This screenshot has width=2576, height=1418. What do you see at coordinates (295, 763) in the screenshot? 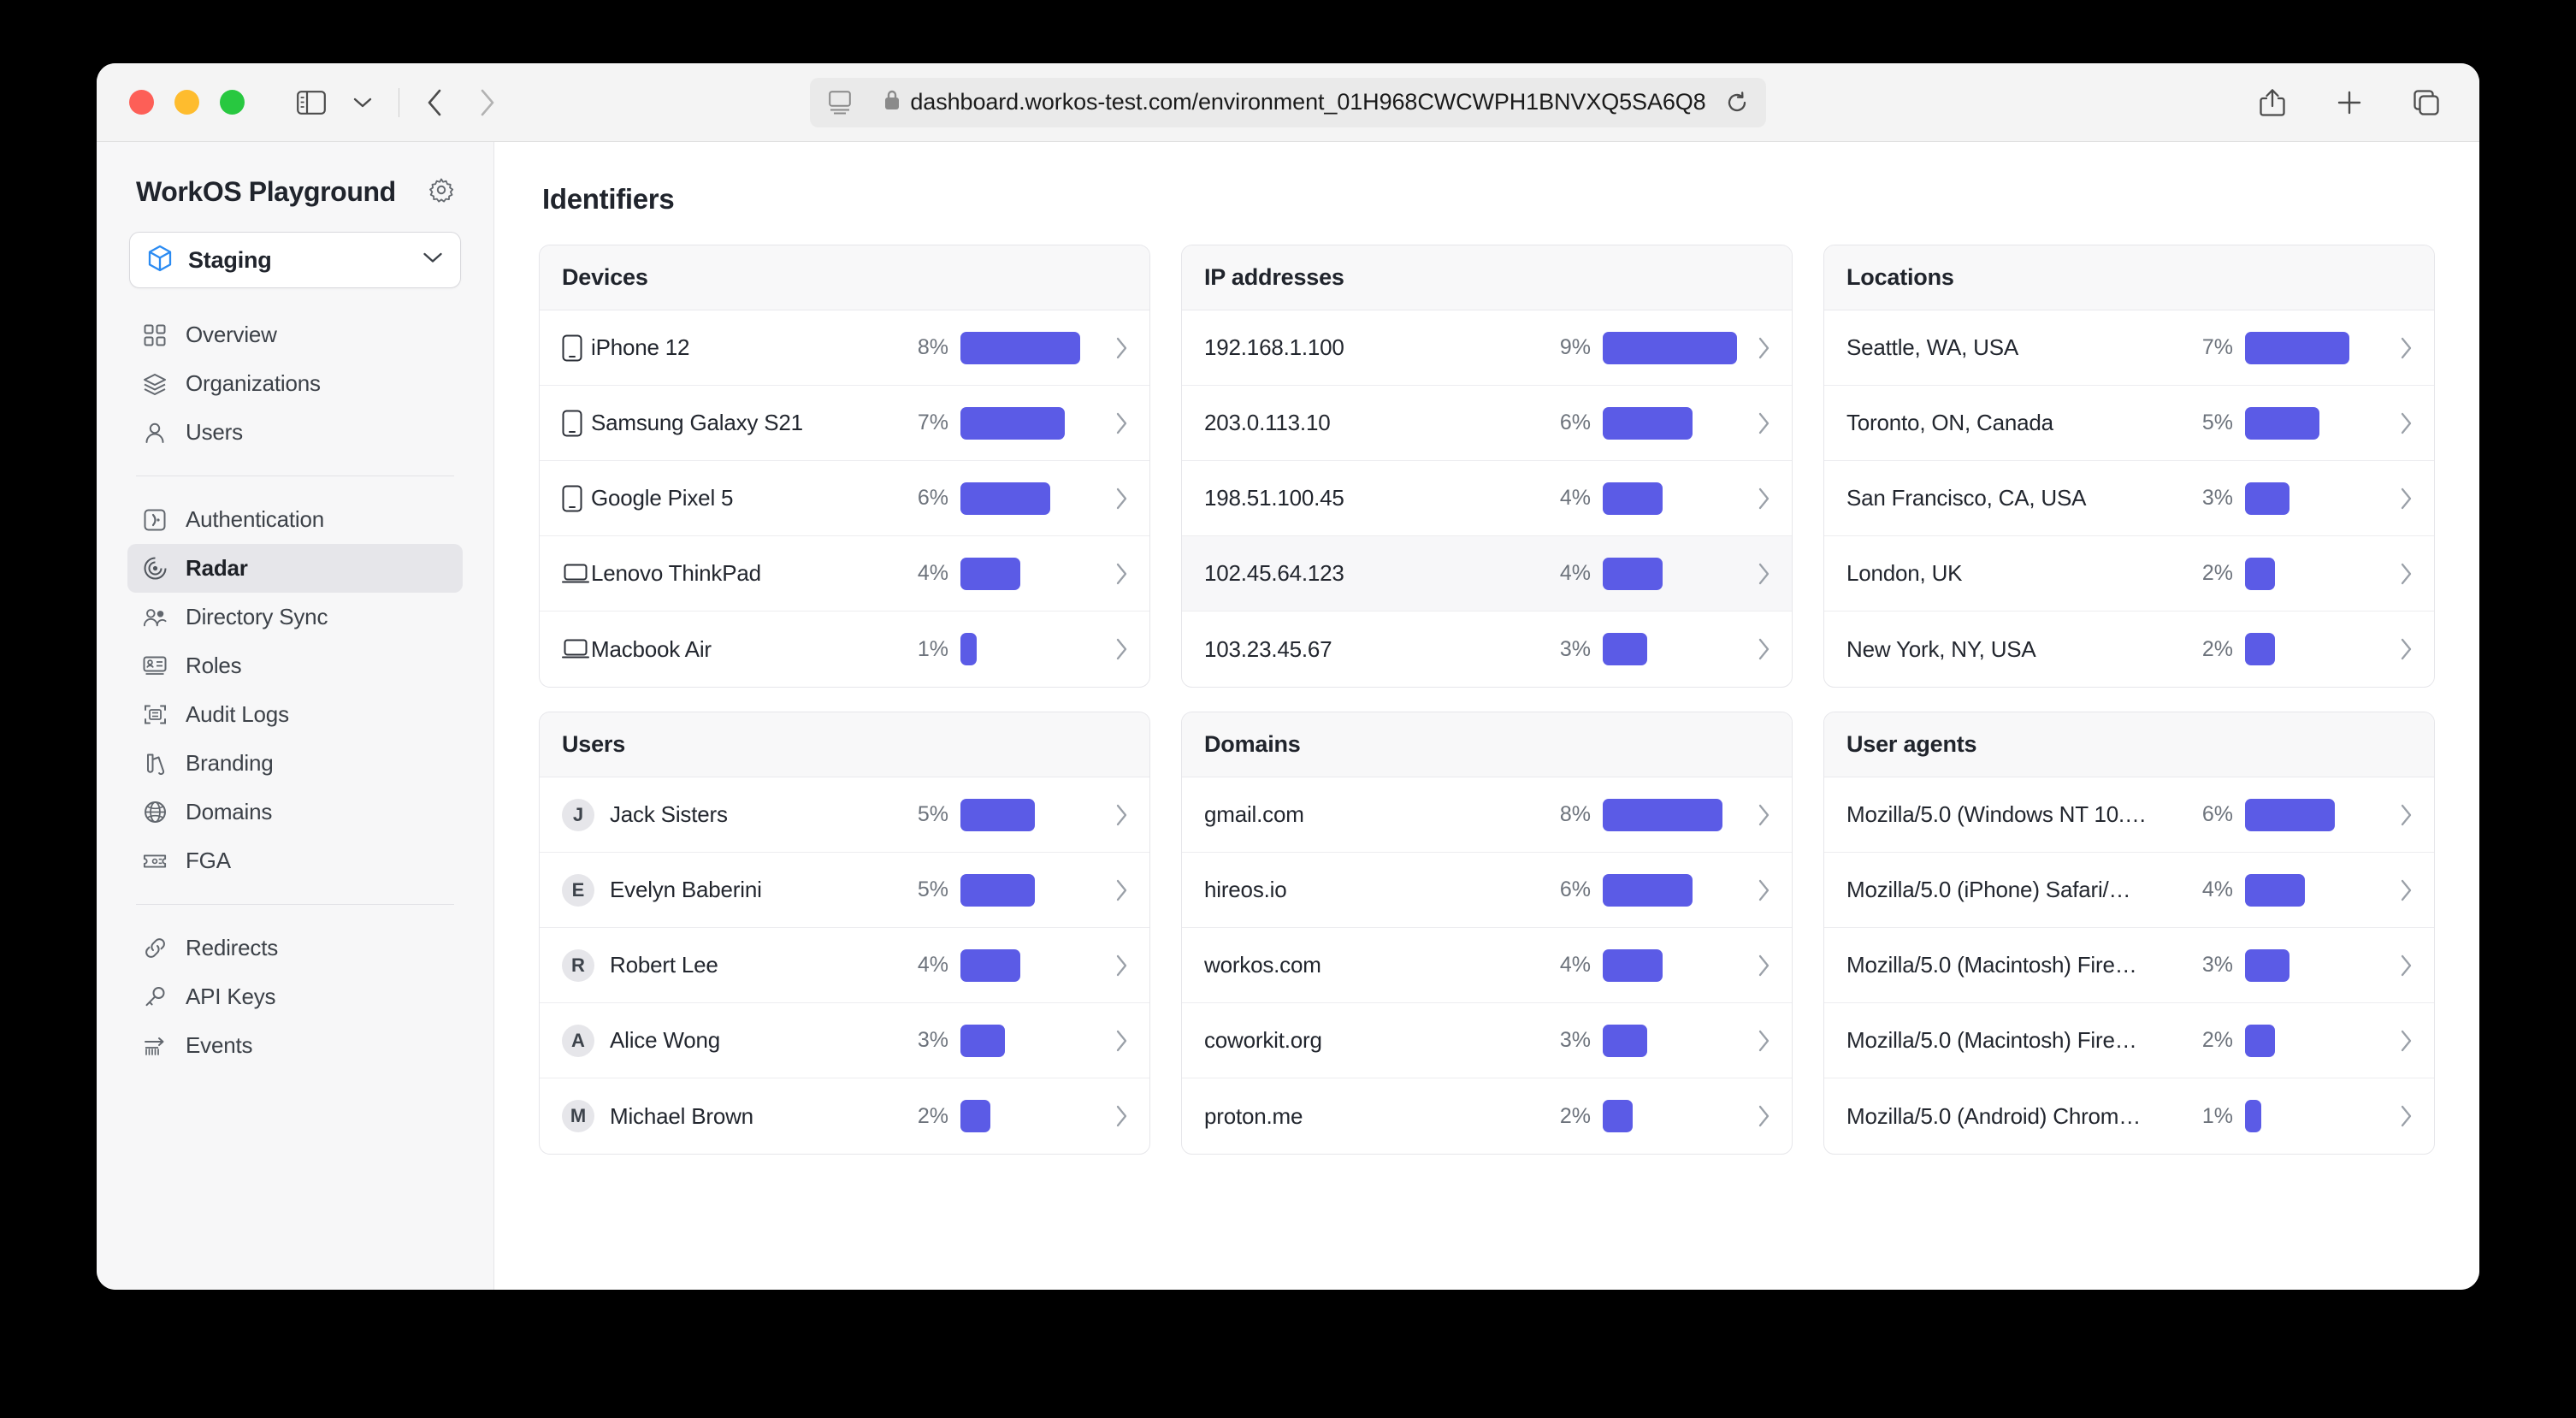
I see `sidebar-item-branding: Branding` at bounding box center [295, 763].